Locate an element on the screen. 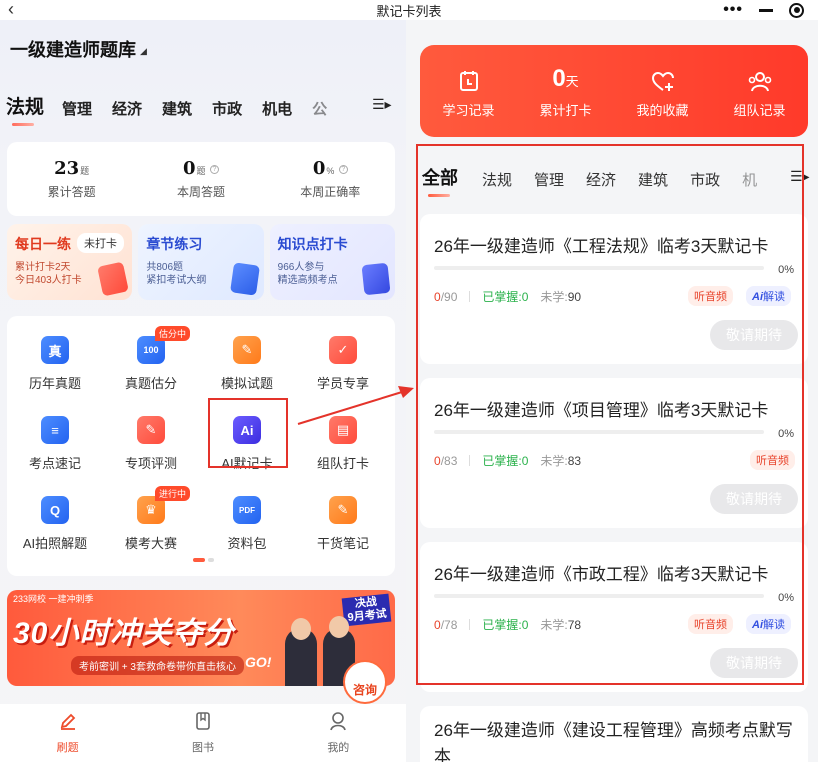  grid-item-member-exclusive: ✓ 学员专享 is located at coordinates (343, 364).